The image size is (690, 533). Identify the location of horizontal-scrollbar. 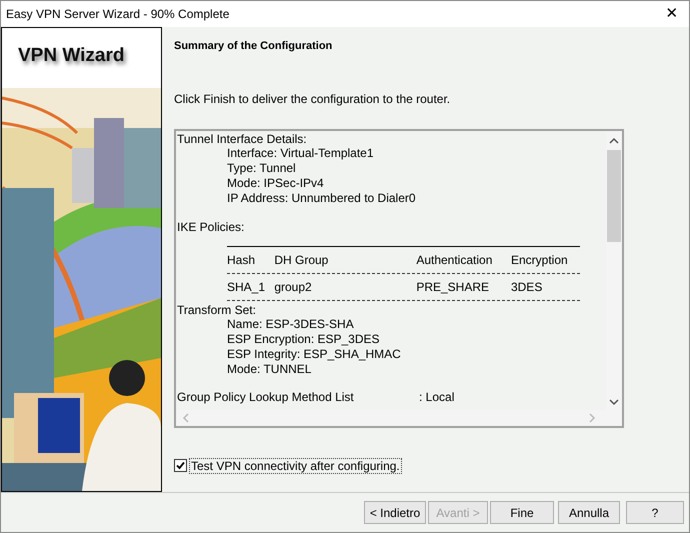
(399, 418).